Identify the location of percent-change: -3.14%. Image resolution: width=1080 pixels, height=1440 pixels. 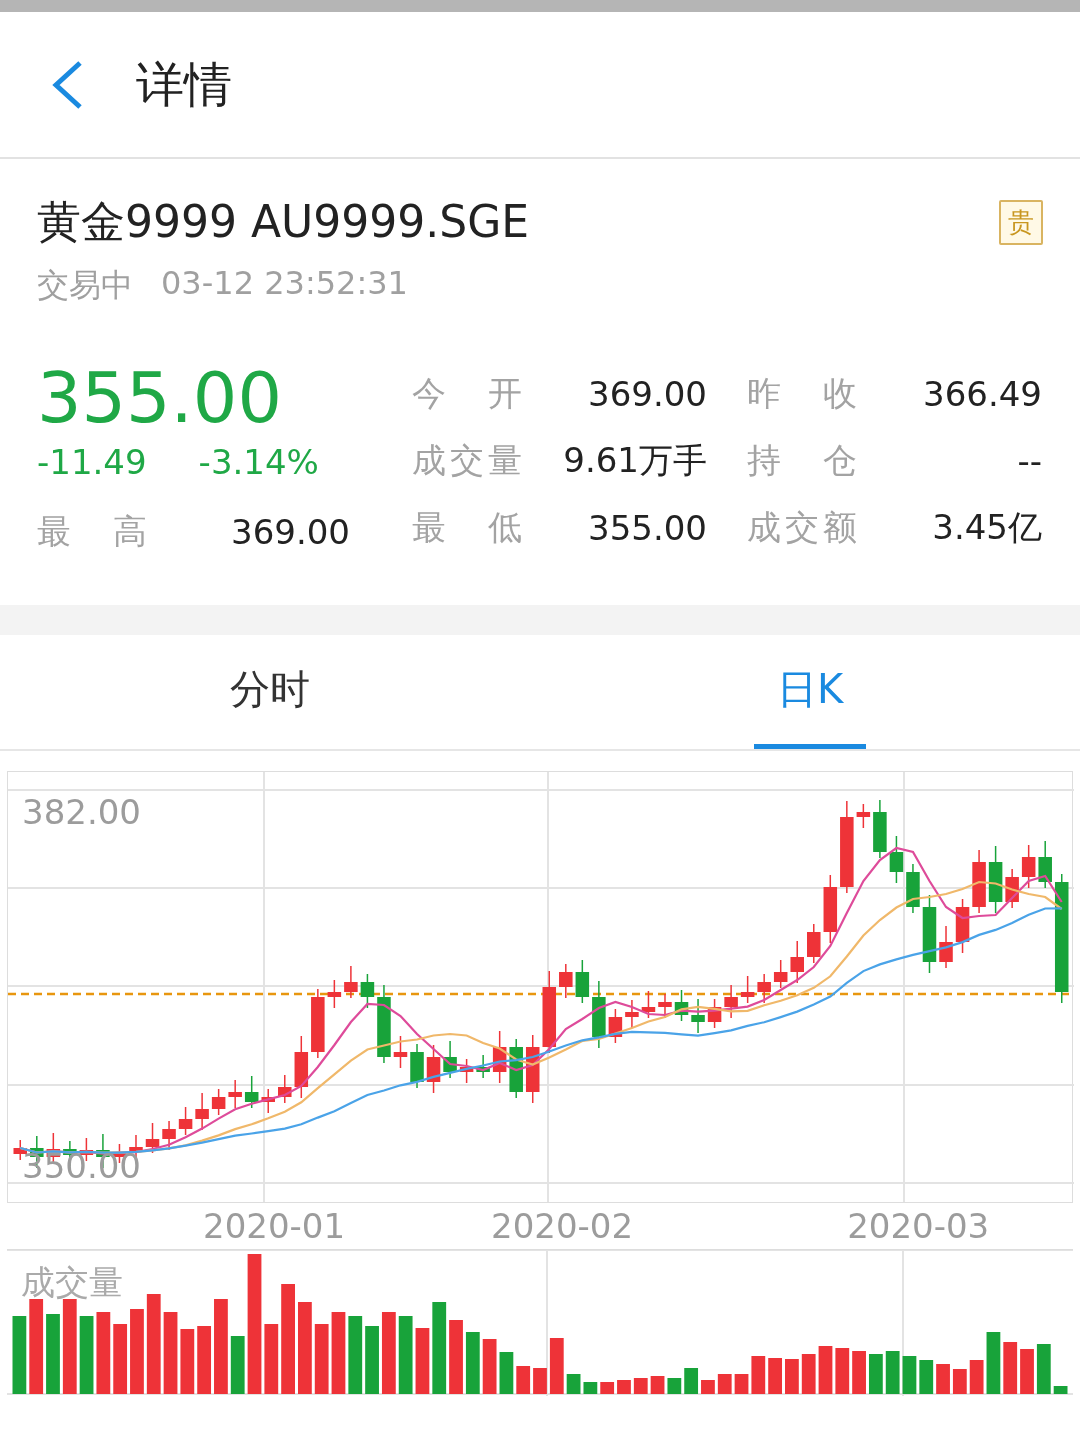
(258, 463).